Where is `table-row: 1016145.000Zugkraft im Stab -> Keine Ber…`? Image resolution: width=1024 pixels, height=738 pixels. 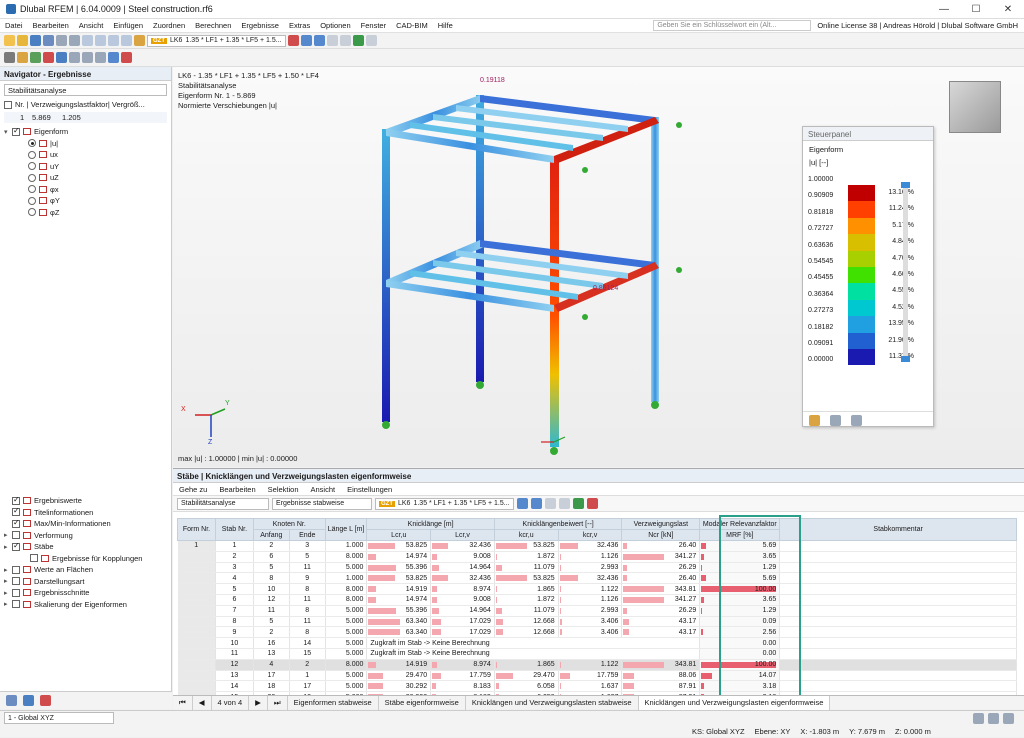 table-row: 1016145.000Zugkraft im Stab -> Keine Ber… is located at coordinates (597, 643).